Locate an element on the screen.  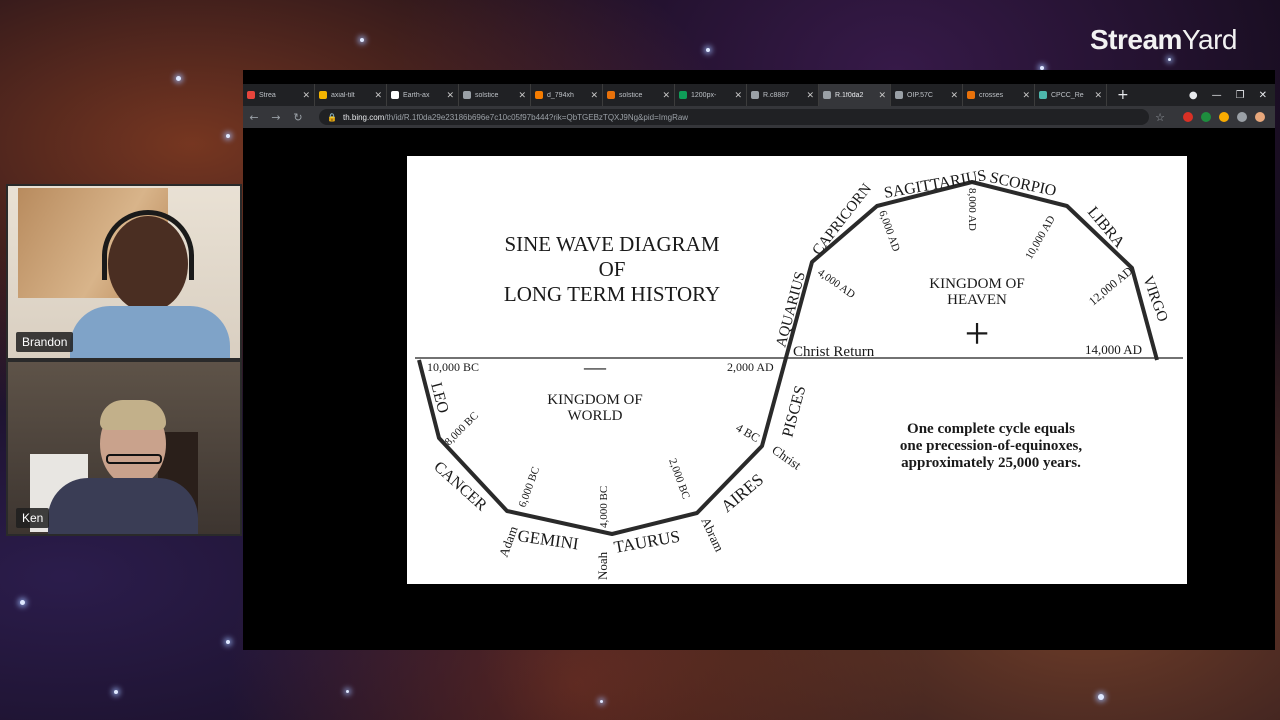
kingdom-heaven-line-2: HEAVEN is located at coordinates (977, 300).